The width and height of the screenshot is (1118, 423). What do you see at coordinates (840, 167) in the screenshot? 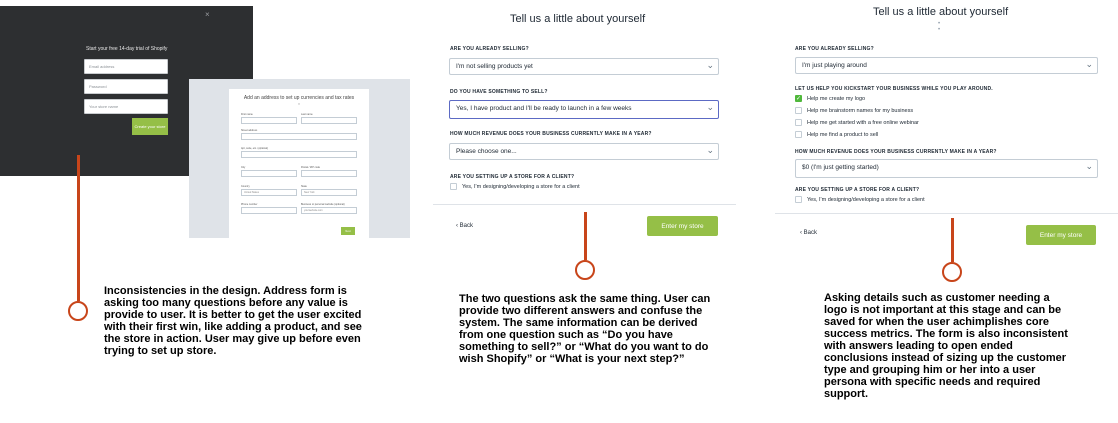
I see `form-b-q3-value: $0 (I'm just getting started)` at bounding box center [840, 167].